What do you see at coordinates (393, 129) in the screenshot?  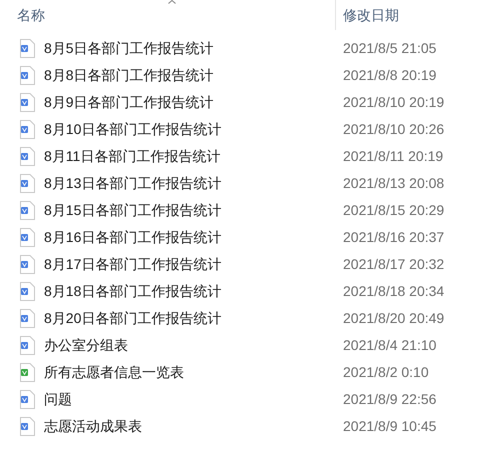 I see `modified-date: 2021/8/10 20:26` at bounding box center [393, 129].